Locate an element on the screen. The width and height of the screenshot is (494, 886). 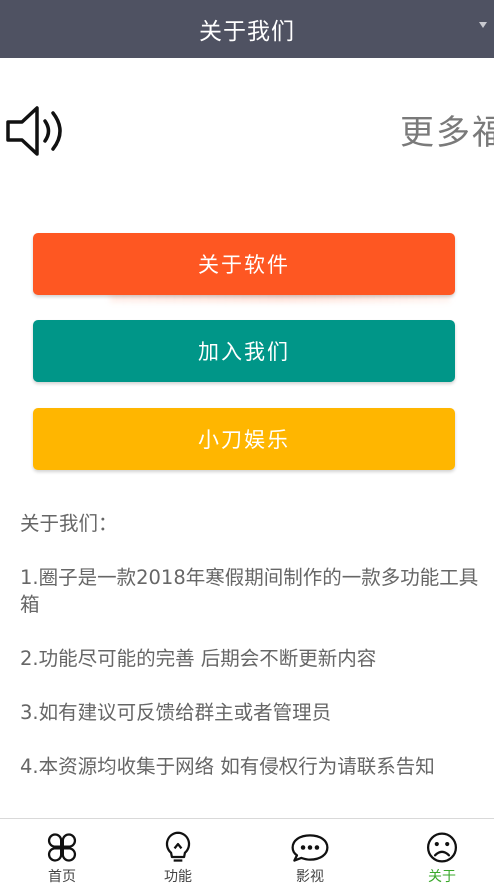
announcement-marquee: 更多福利 is located at coordinates (447, 127).